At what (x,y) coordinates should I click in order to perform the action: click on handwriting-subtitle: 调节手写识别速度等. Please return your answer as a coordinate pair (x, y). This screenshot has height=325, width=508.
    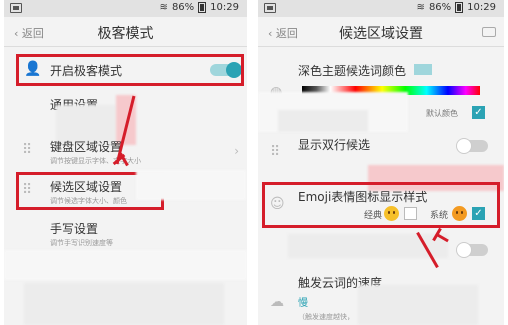
    Looking at the image, I should click on (81, 243).